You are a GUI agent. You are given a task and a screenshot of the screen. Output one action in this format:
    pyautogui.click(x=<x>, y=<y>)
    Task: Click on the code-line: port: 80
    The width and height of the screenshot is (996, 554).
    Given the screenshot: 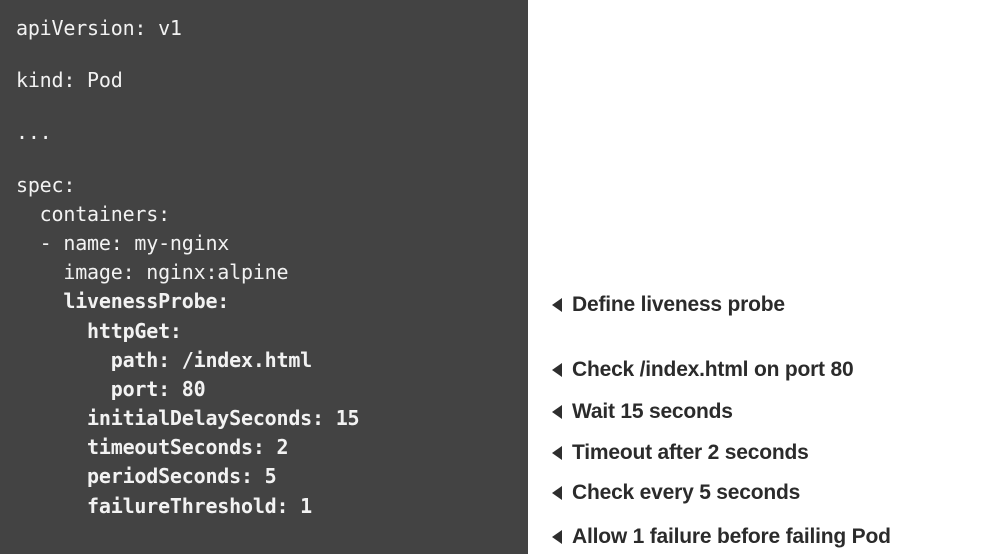 What is the action you would take?
    pyautogui.click(x=111, y=388)
    